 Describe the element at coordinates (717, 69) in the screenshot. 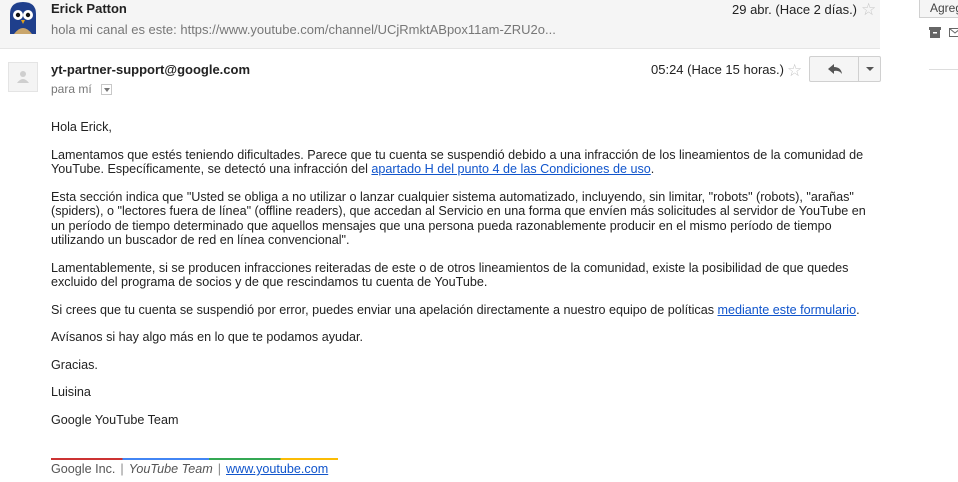

I see `message-date: 05:24 (Hace 15 horas.)` at that location.